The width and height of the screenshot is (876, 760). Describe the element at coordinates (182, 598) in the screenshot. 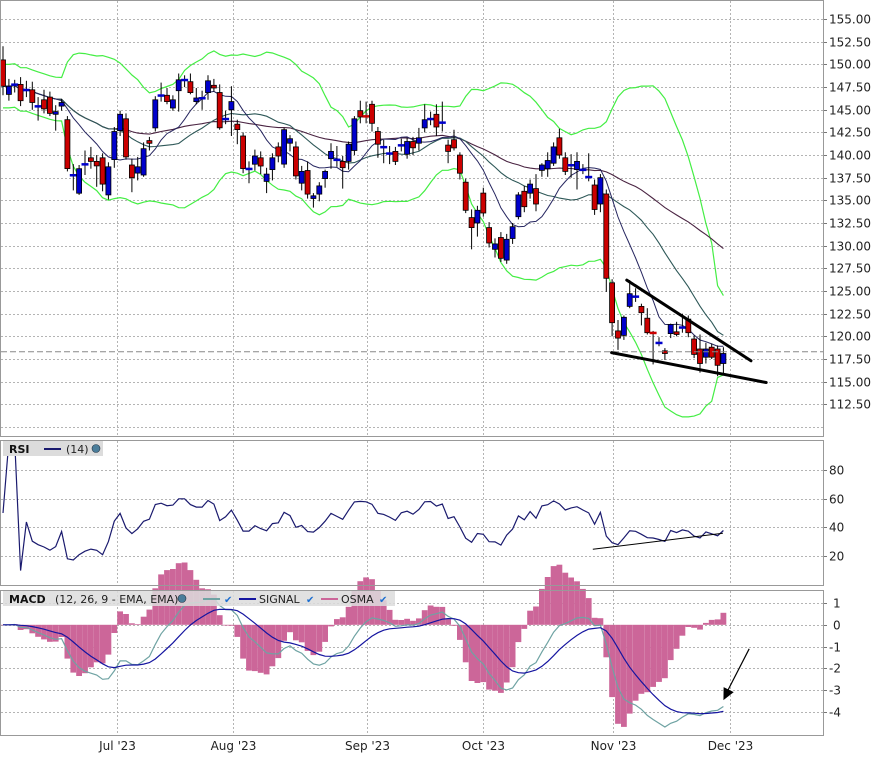

I see `macd-settings-icon` at that location.